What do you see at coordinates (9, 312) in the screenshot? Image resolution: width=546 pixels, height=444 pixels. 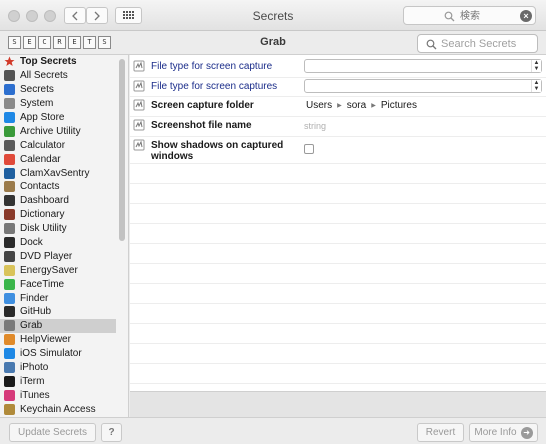 I see `github-icon` at bounding box center [9, 312].